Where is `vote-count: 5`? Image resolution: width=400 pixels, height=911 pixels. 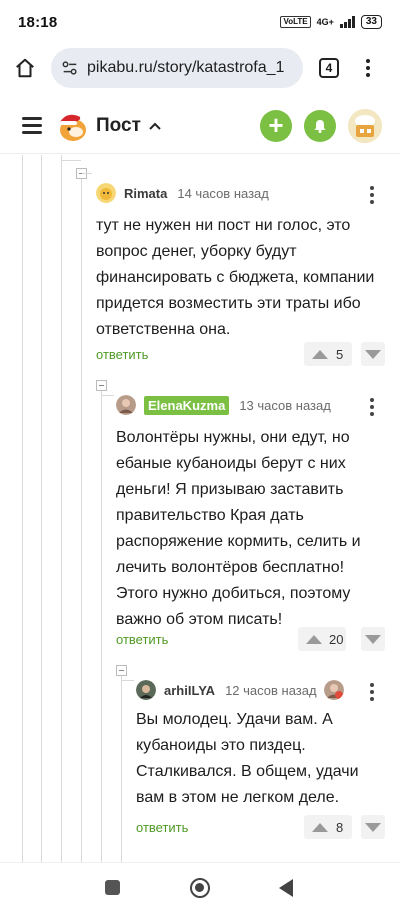
vote-count: 5 is located at coordinates (340, 354).